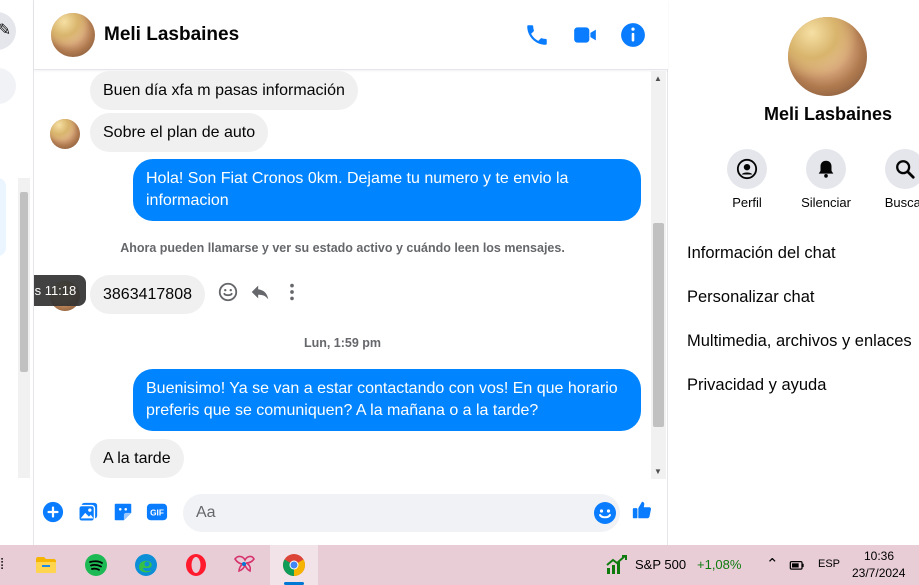  Describe the element at coordinates (772, 564) in the screenshot. I see `chevron-up-icon: ⌃` at that location.